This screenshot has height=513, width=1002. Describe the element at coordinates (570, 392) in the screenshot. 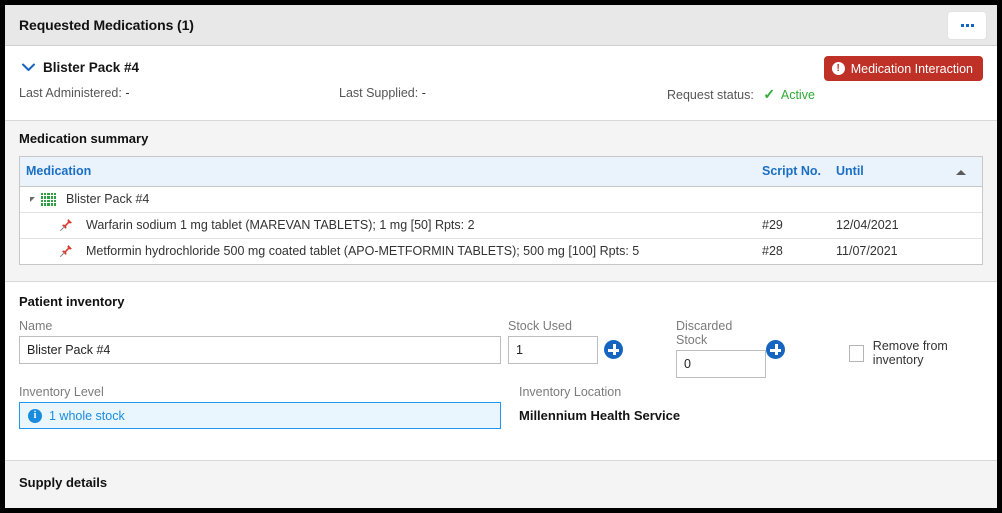

I see `inventory-location-label: Inventory Location` at that location.